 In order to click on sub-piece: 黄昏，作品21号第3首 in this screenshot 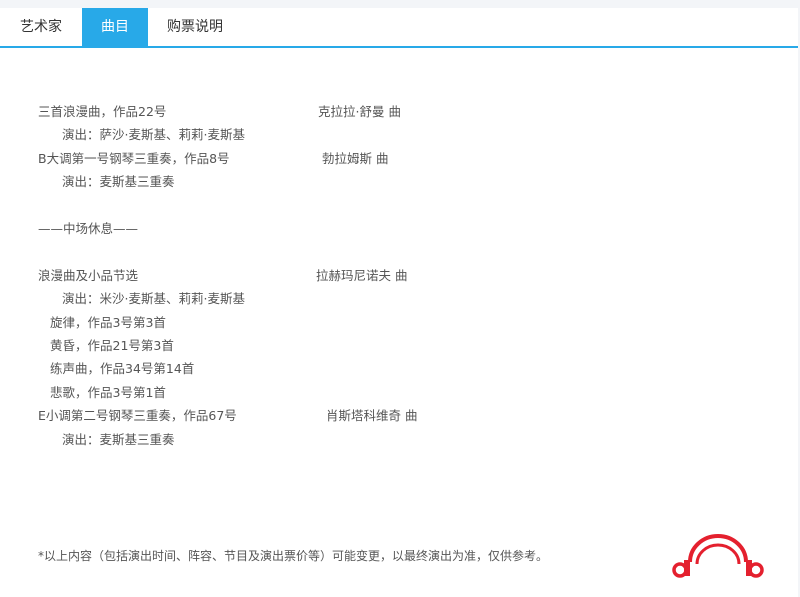, I will do `click(112, 345)`.